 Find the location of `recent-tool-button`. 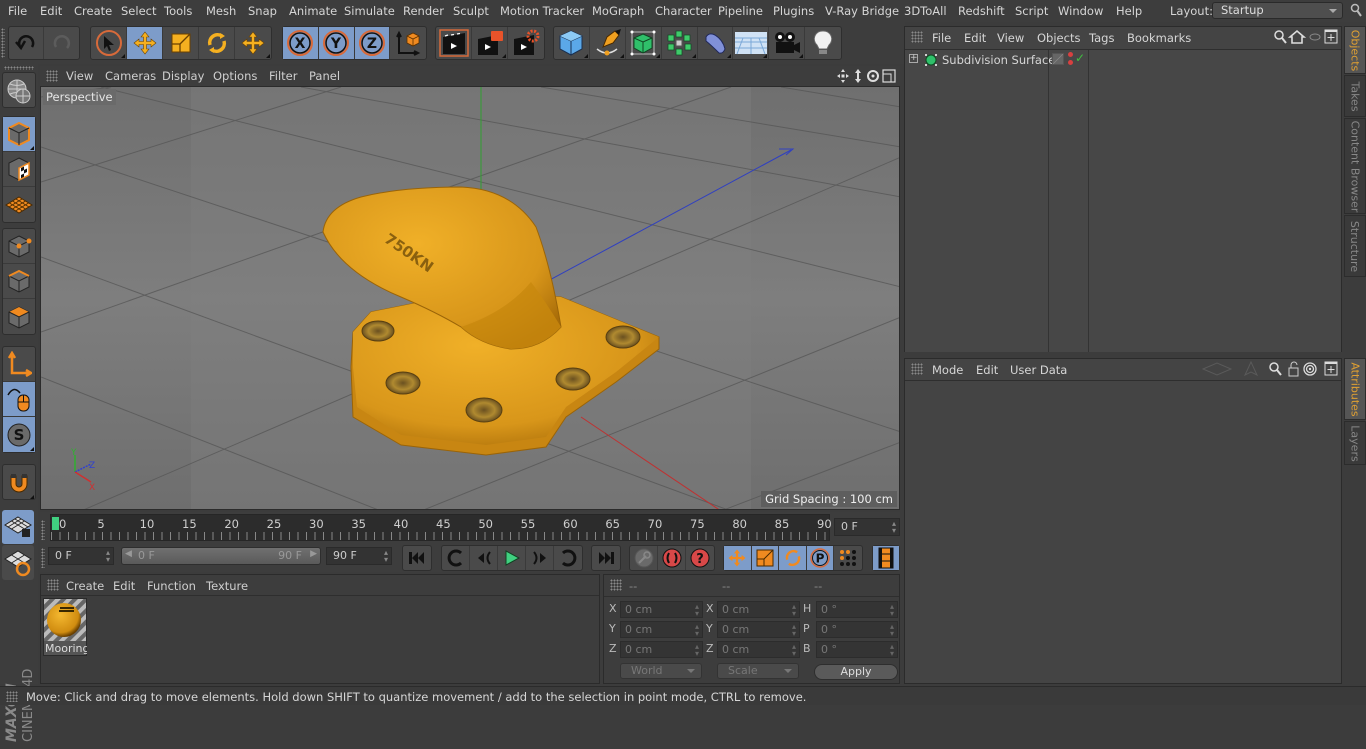

recent-tool-button is located at coordinates (253, 43).